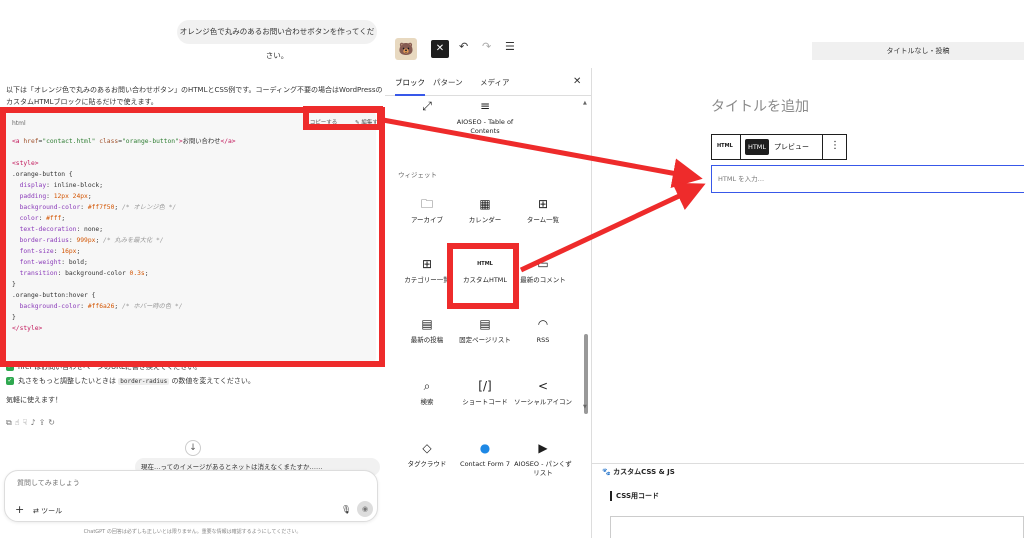  Describe the element at coordinates (124, 328) in the screenshot. I see `code-line: </style>` at that location.